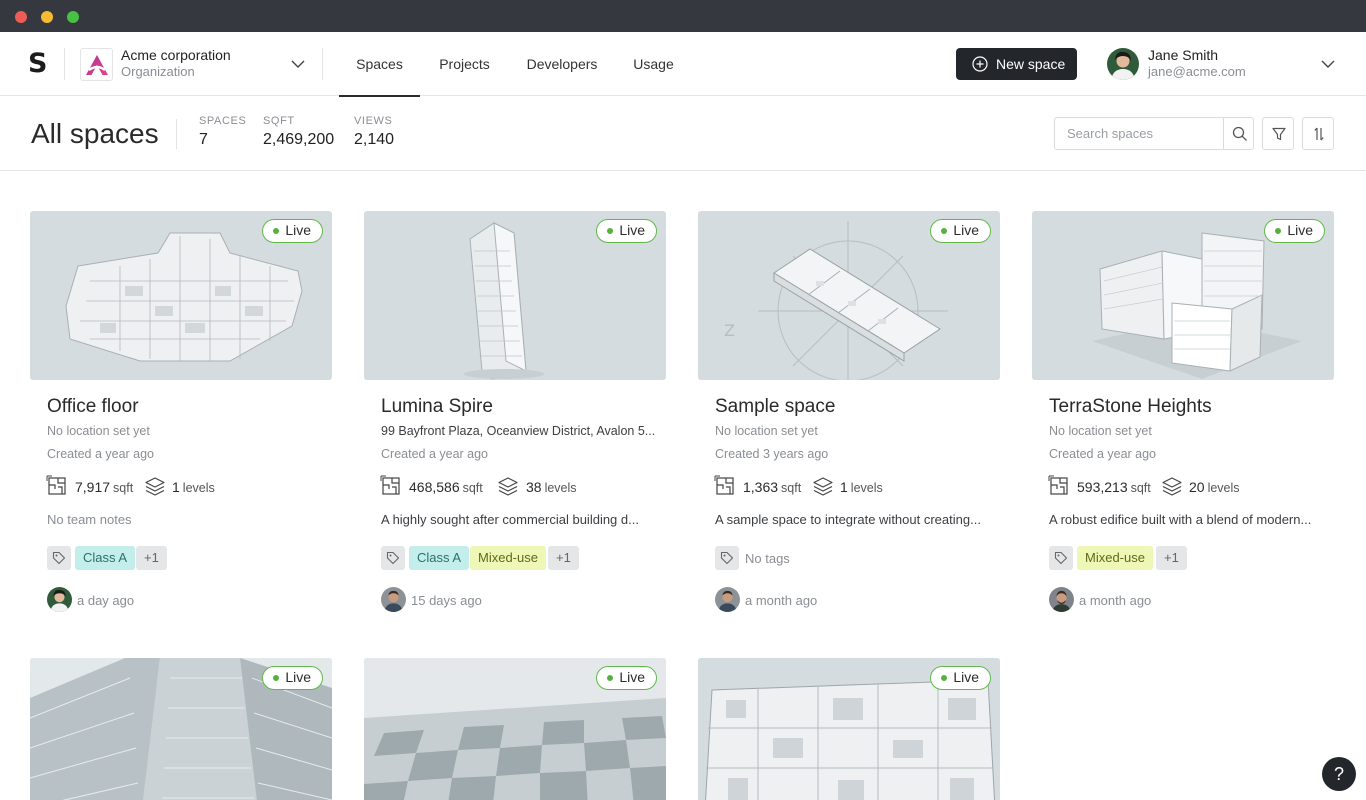 This screenshot has width=1366, height=800. I want to click on user-avatar, so click(1123, 64).